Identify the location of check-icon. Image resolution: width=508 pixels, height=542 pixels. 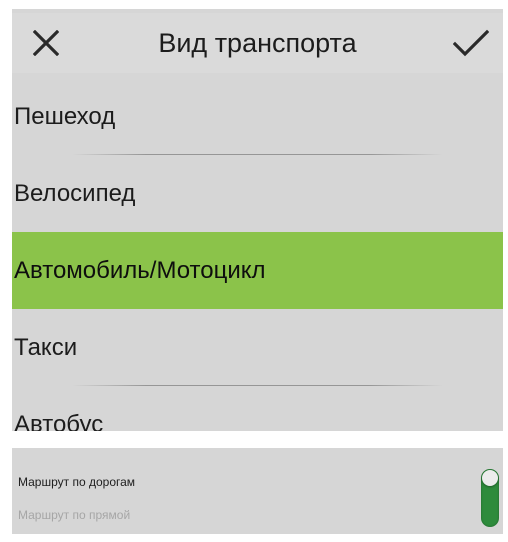
(471, 43).